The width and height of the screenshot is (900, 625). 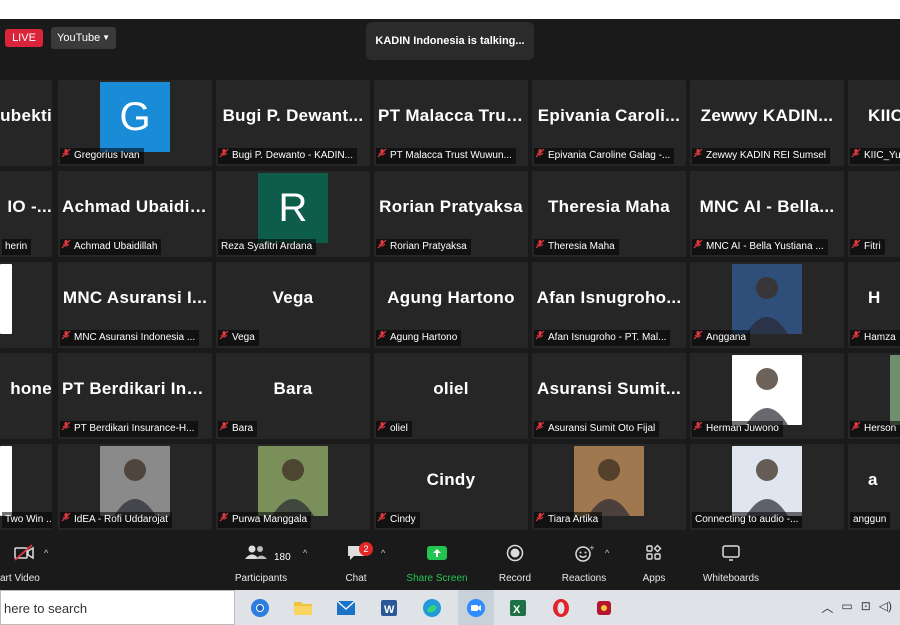 I want to click on chat-caret: ^, so click(x=383, y=553).